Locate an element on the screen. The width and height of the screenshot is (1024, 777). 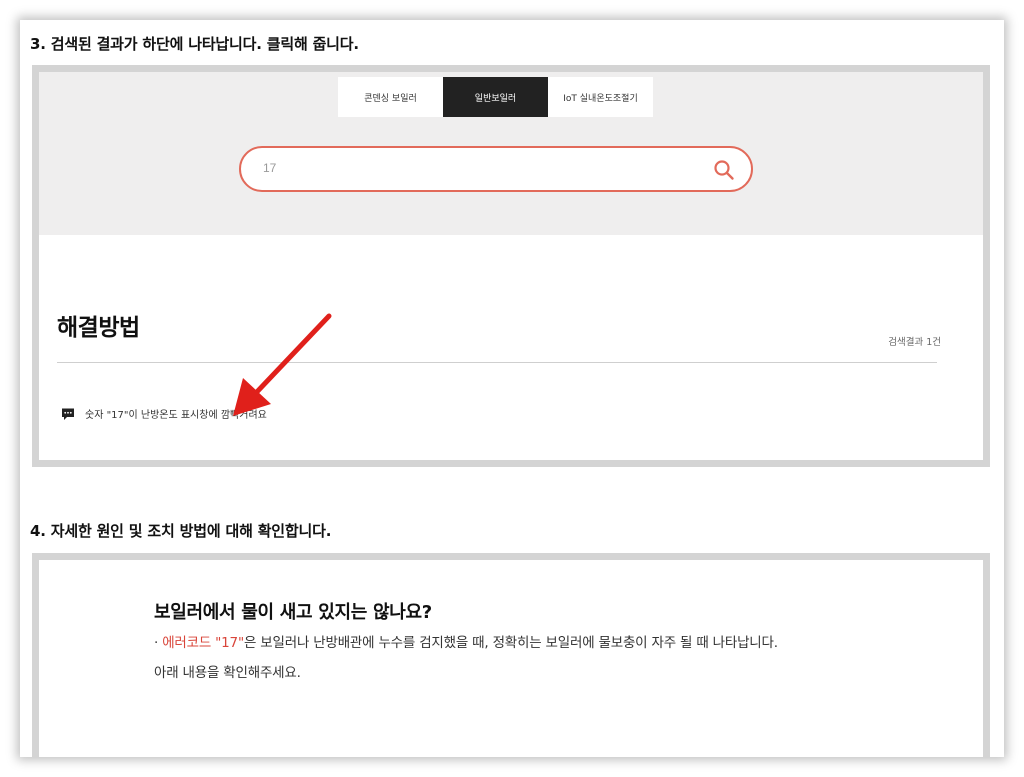
search-input: 17 is located at coordinates (496, 169).